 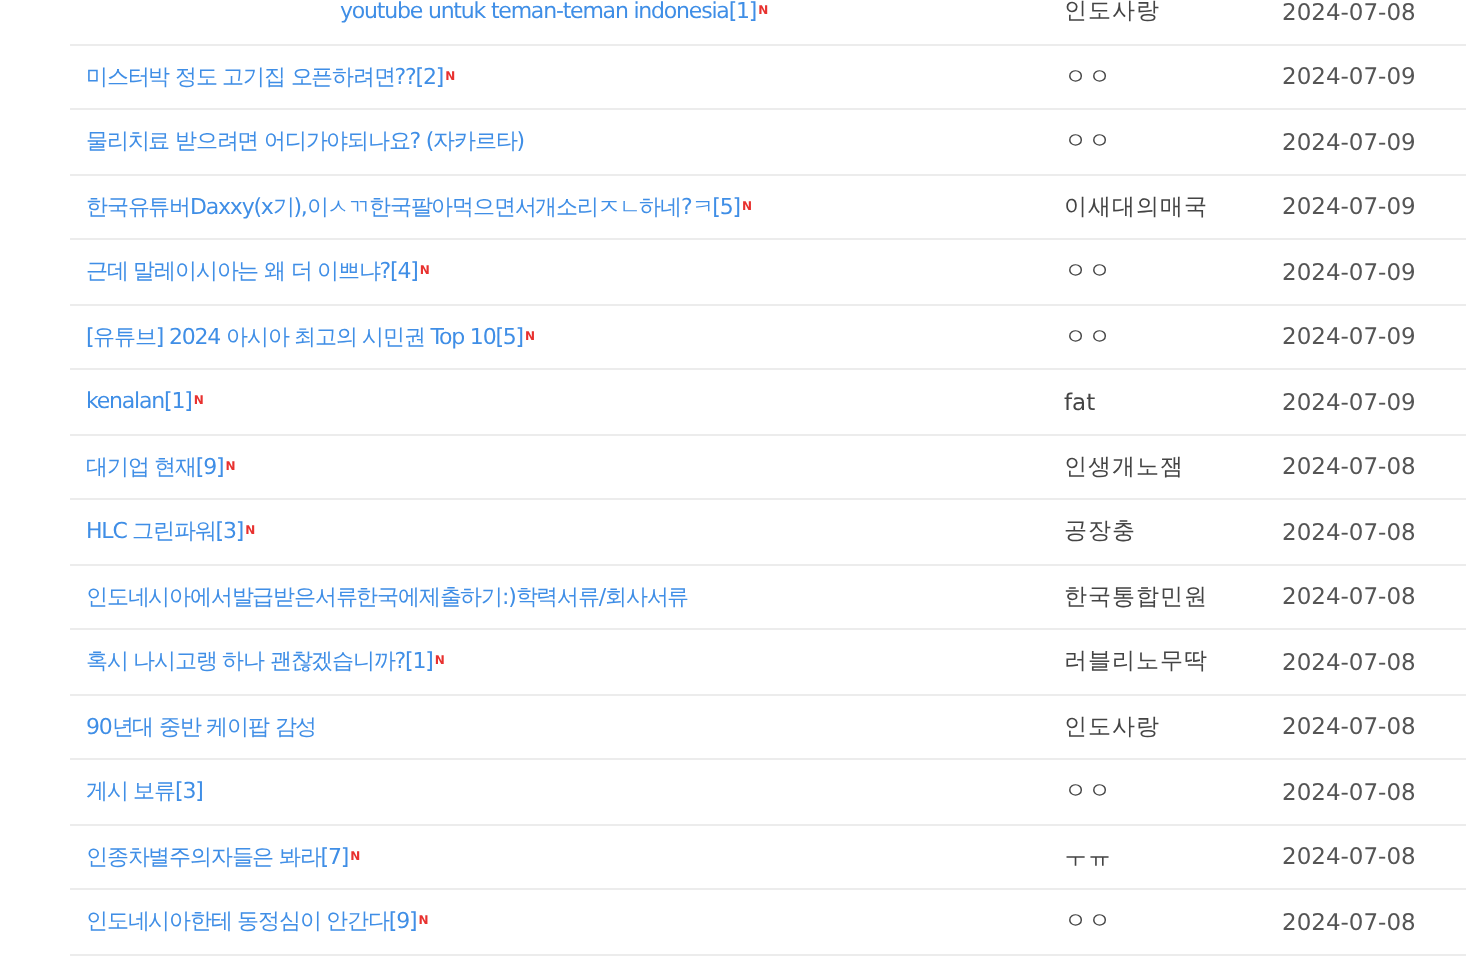 What do you see at coordinates (548, 12) in the screenshot?
I see `post-title-link: youtube untuk teman-teman indonesia[1]` at bounding box center [548, 12].